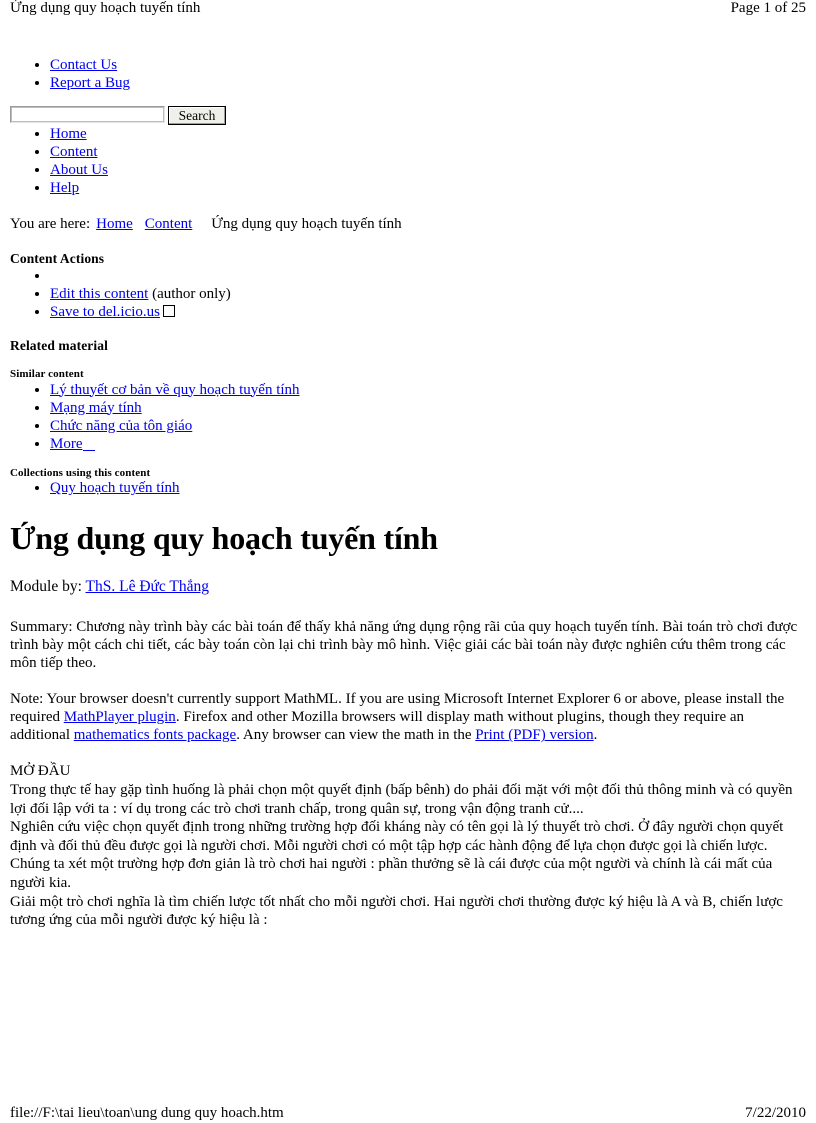 This screenshot has width=816, height=1123. What do you see at coordinates (105, 8) in the screenshot?
I see `print-header-title: Ứng dụng quy hoạch tuyến tính` at bounding box center [105, 8].